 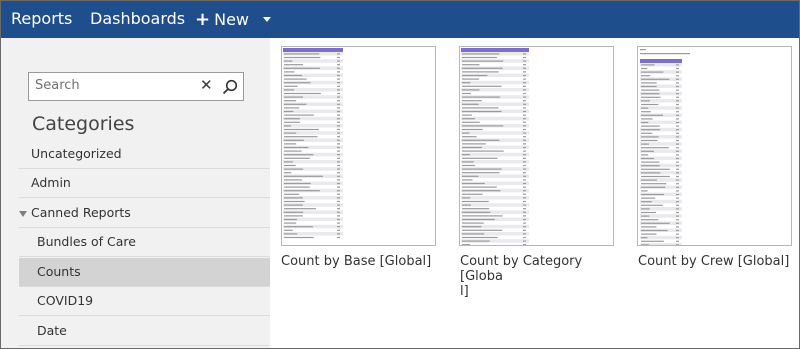 I want to click on new-dropdown-caret-icon, so click(x=267, y=19).